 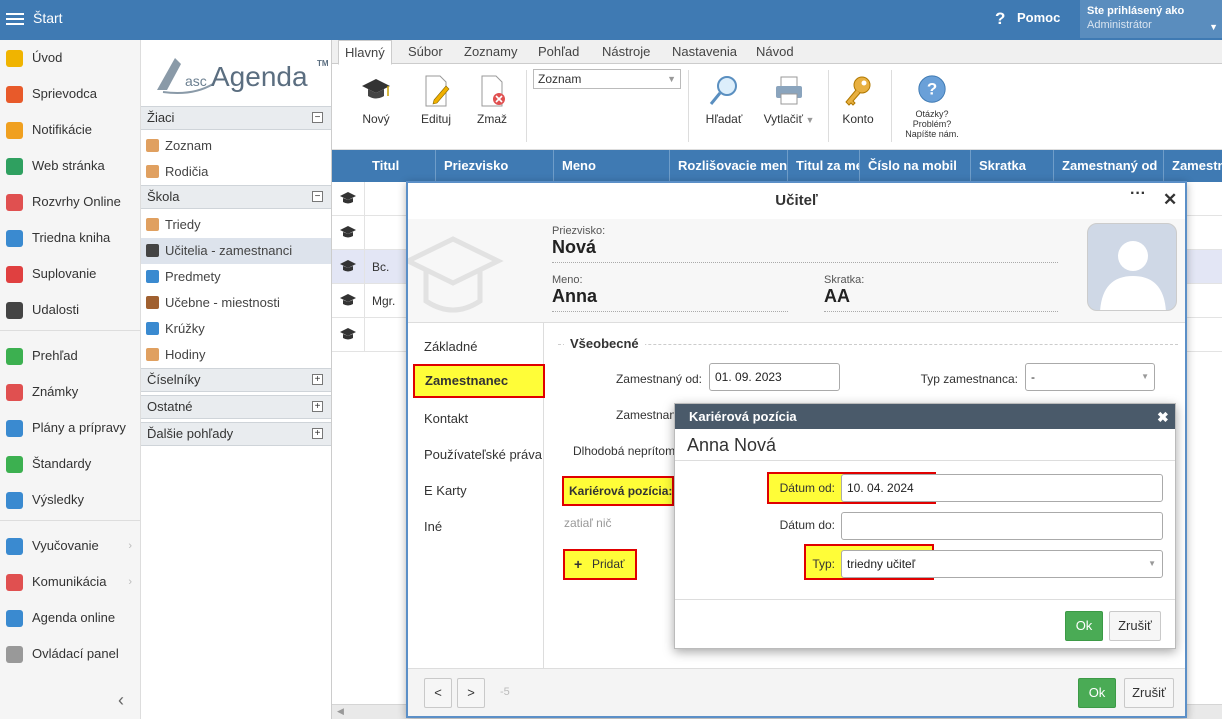 I want to click on print-button: Vytlačiť ▼, so click(x=789, y=100).